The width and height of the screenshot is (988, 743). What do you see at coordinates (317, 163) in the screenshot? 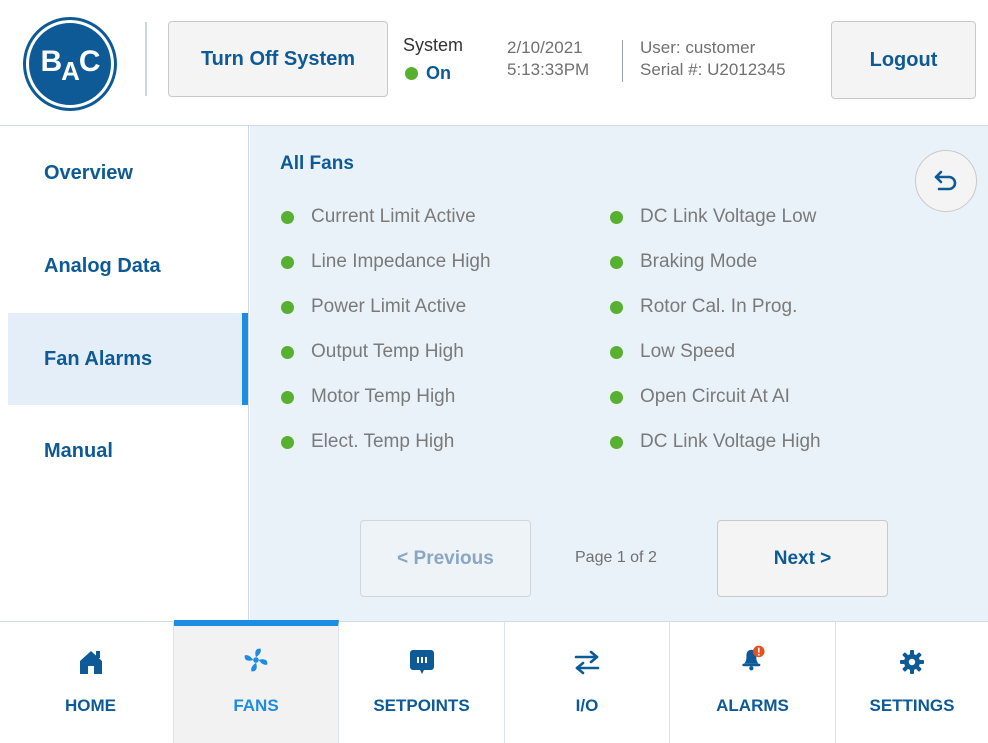
I see `page-title: All Fans` at bounding box center [317, 163].